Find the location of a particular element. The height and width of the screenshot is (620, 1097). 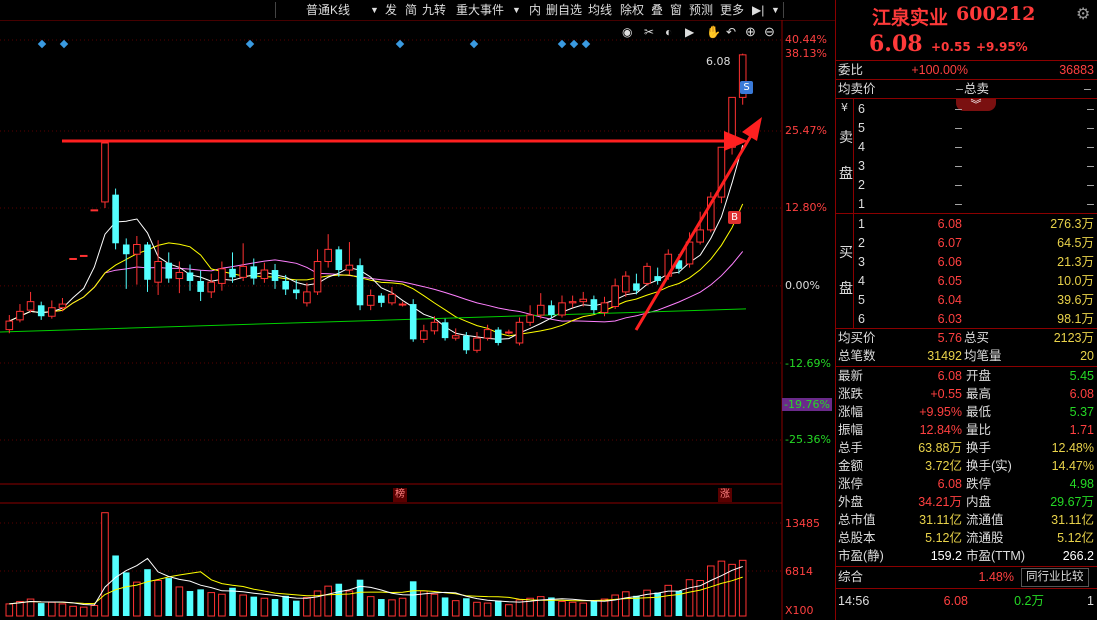

buy-signal-badge: B is located at coordinates (734, 217).